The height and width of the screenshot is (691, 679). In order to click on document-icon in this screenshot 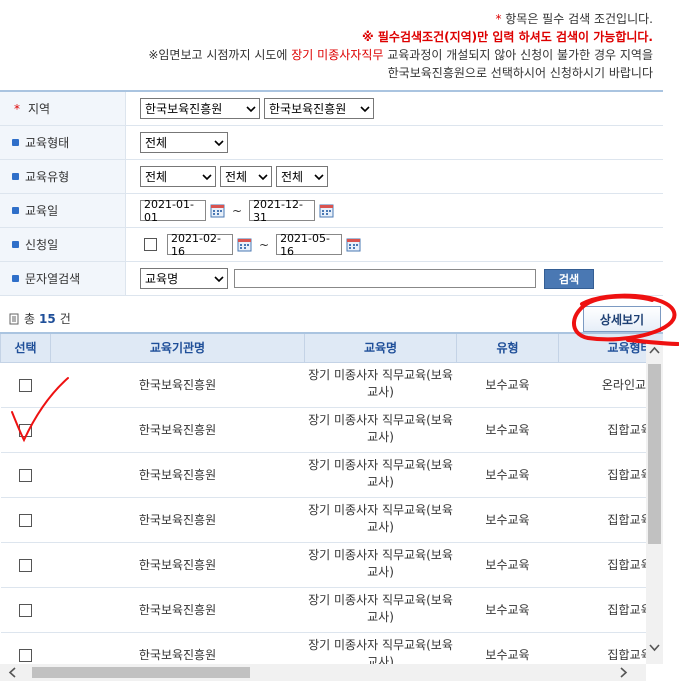, I will do `click(14, 318)`.